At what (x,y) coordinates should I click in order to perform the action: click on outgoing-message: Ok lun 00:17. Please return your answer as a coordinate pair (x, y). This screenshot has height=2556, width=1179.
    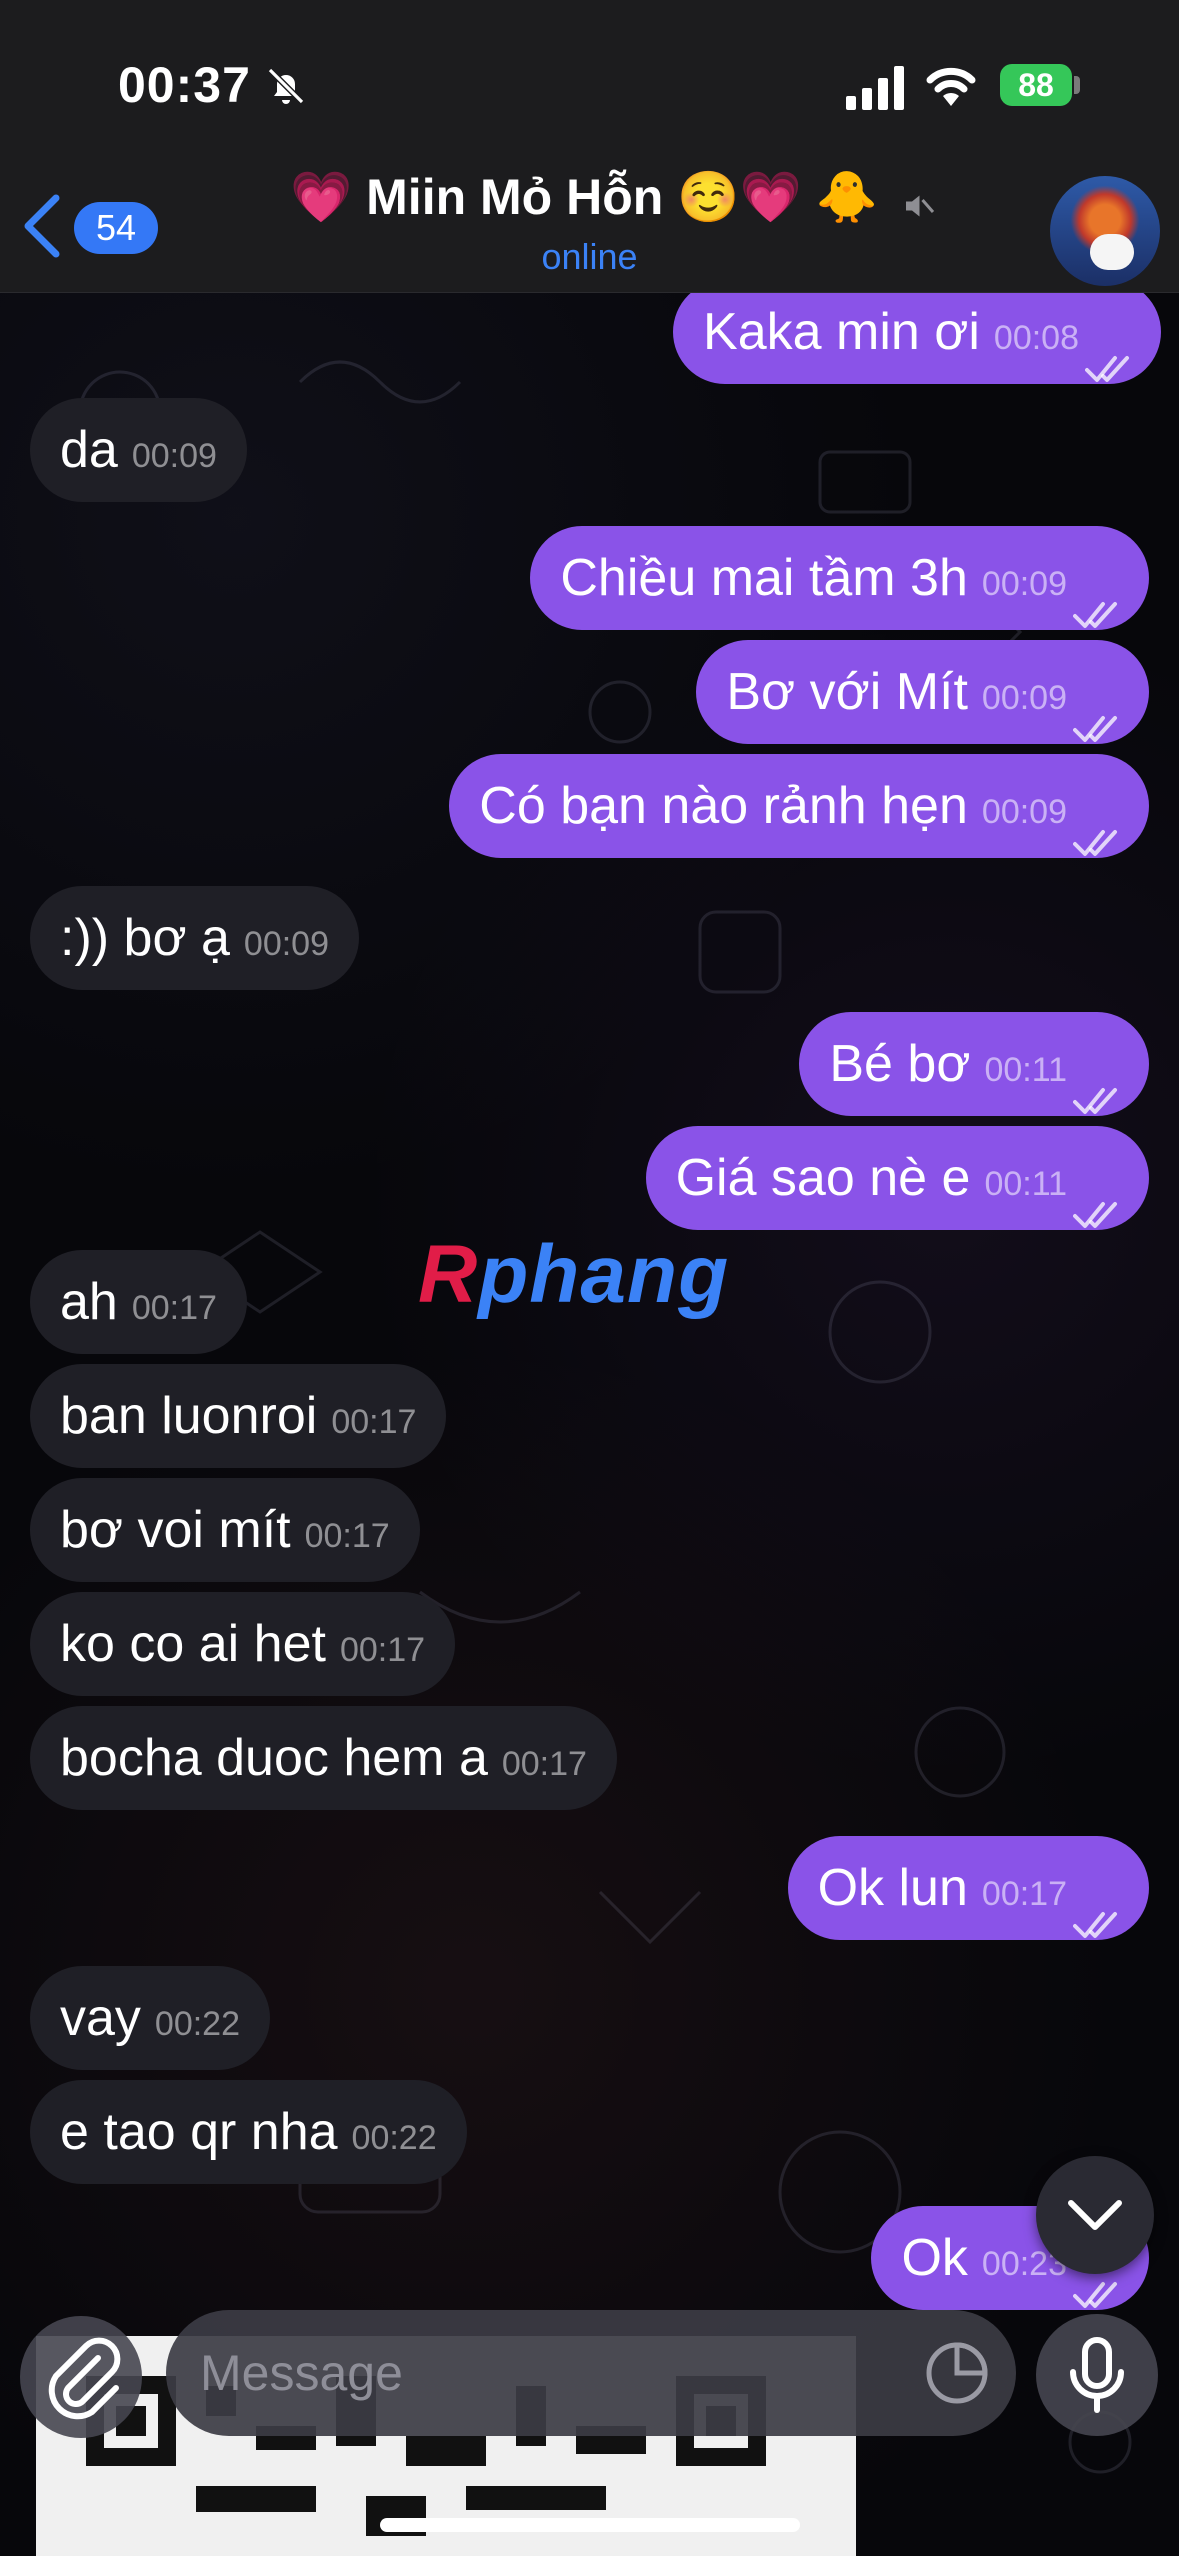
    Looking at the image, I should click on (968, 1888).